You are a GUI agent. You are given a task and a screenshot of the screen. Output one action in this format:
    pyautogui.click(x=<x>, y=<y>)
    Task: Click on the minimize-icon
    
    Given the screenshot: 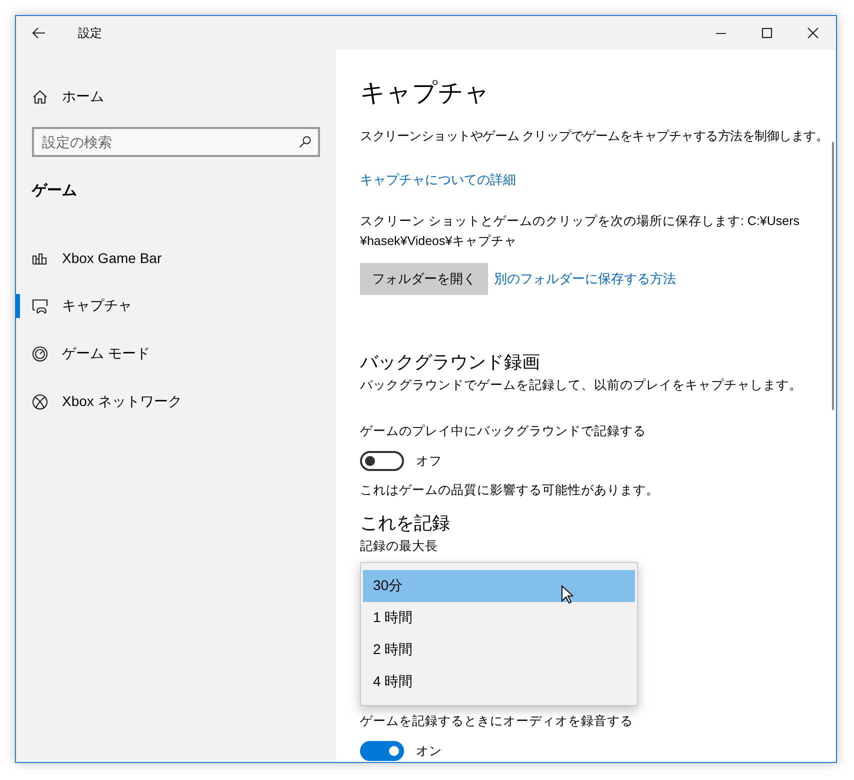 What is the action you would take?
    pyautogui.click(x=721, y=33)
    